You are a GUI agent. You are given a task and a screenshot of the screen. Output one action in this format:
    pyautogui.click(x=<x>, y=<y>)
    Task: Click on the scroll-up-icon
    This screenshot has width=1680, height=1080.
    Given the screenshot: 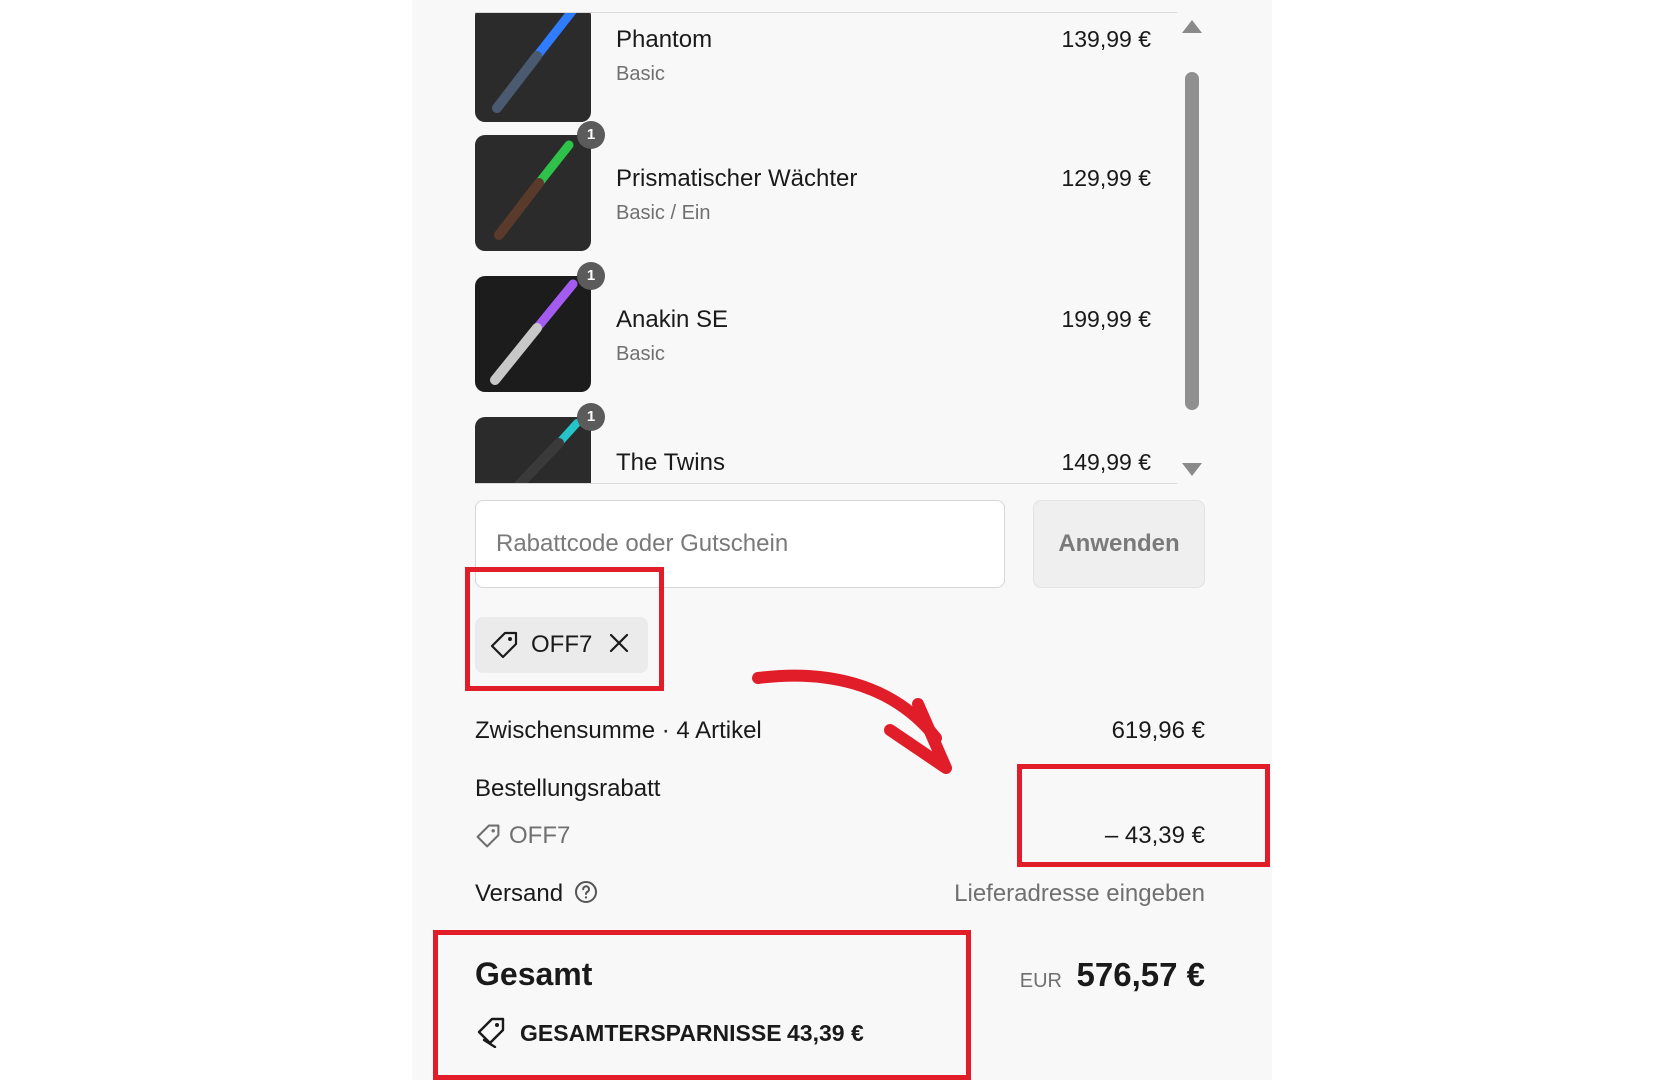 What is the action you would take?
    pyautogui.click(x=1192, y=26)
    